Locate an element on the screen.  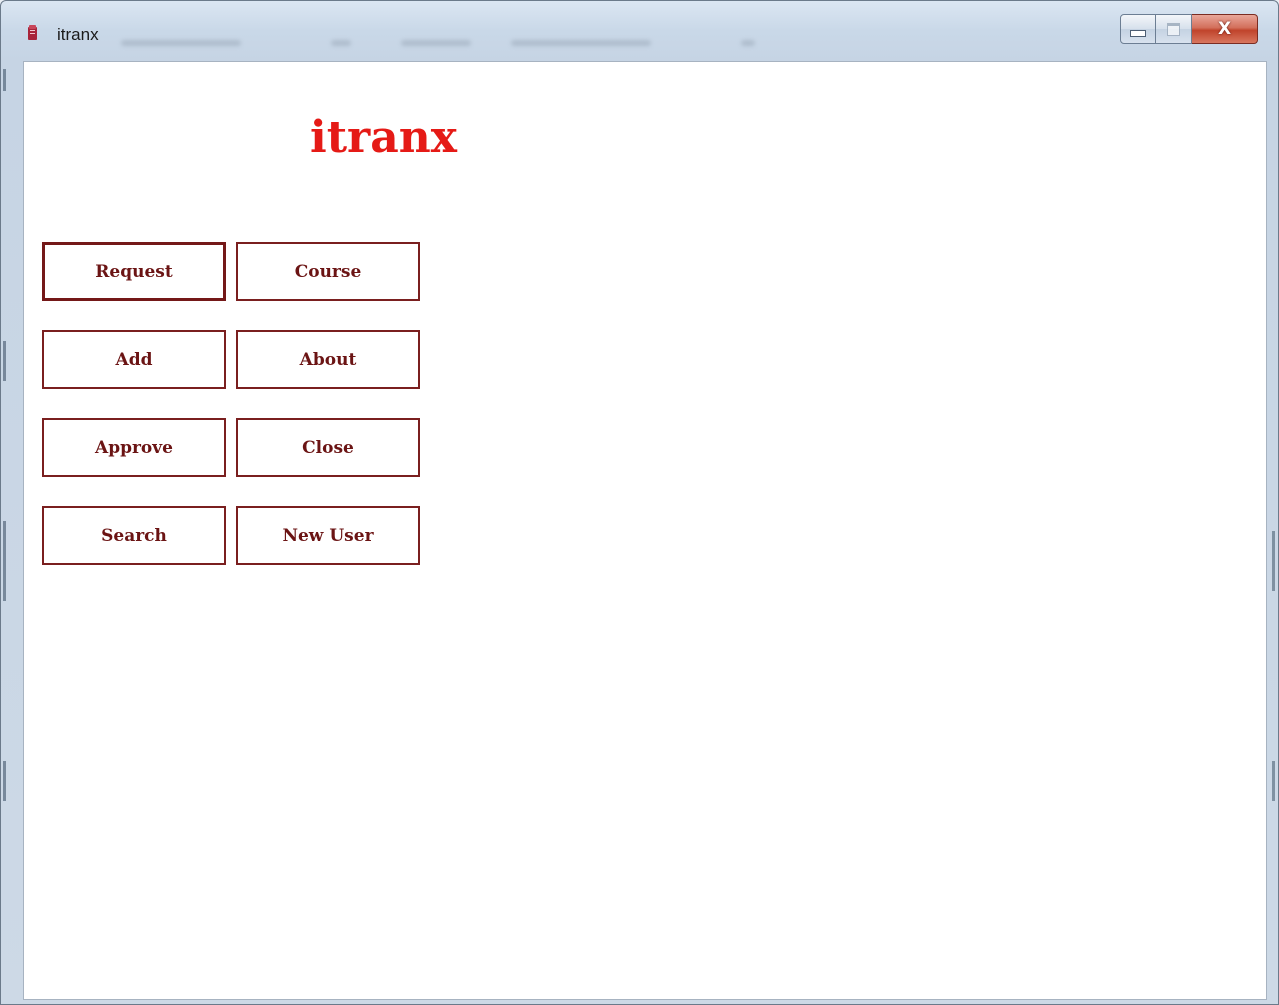
left-window-edge is located at coordinates (5, 531).